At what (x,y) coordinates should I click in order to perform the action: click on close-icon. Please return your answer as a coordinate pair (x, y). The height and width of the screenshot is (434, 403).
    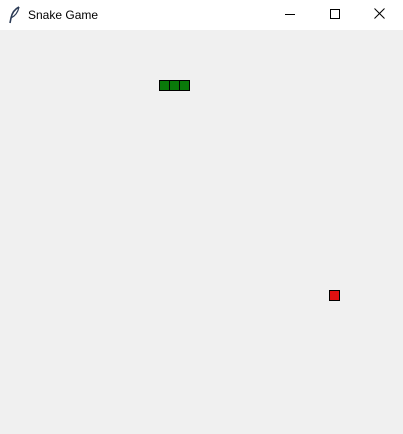
    Looking at the image, I should click on (379, 15).